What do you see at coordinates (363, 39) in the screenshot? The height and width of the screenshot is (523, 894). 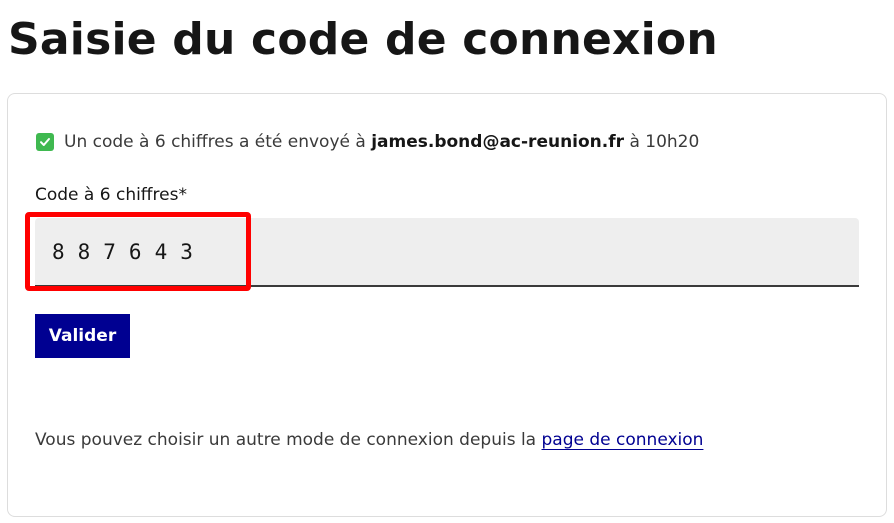 I see `page-title: Saisie du code de connexion` at bounding box center [363, 39].